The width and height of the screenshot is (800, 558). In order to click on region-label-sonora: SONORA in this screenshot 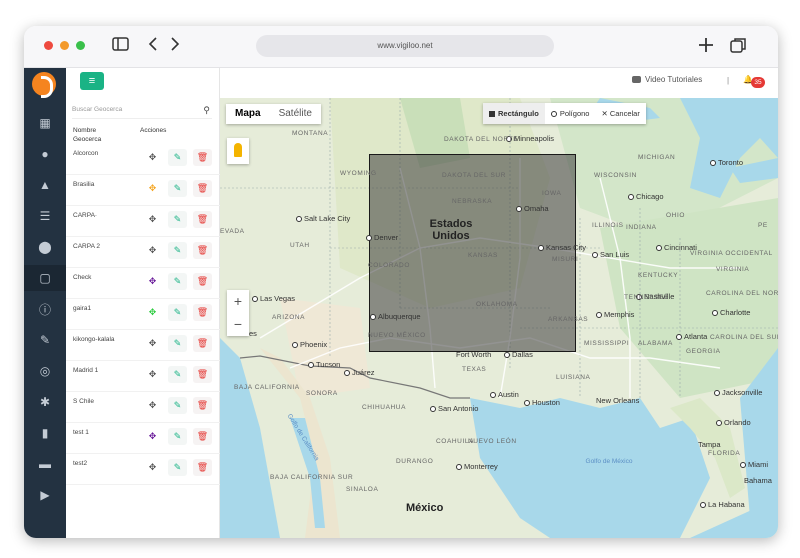, I will do `click(322, 393)`.